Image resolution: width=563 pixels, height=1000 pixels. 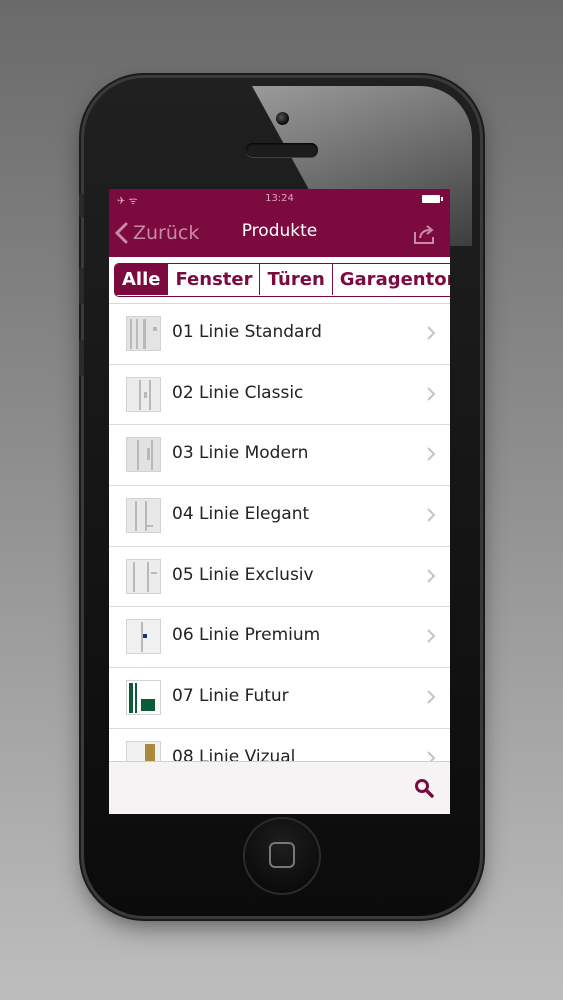 I want to click on list-item: 06 Linie Premium, so click(x=279, y=638).